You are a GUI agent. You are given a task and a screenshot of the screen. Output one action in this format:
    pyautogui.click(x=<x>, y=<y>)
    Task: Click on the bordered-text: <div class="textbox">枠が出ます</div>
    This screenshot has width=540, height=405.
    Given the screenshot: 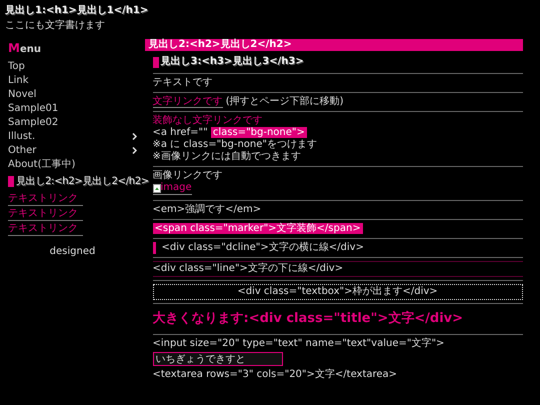 What is the action you would take?
    pyautogui.click(x=337, y=292)
    